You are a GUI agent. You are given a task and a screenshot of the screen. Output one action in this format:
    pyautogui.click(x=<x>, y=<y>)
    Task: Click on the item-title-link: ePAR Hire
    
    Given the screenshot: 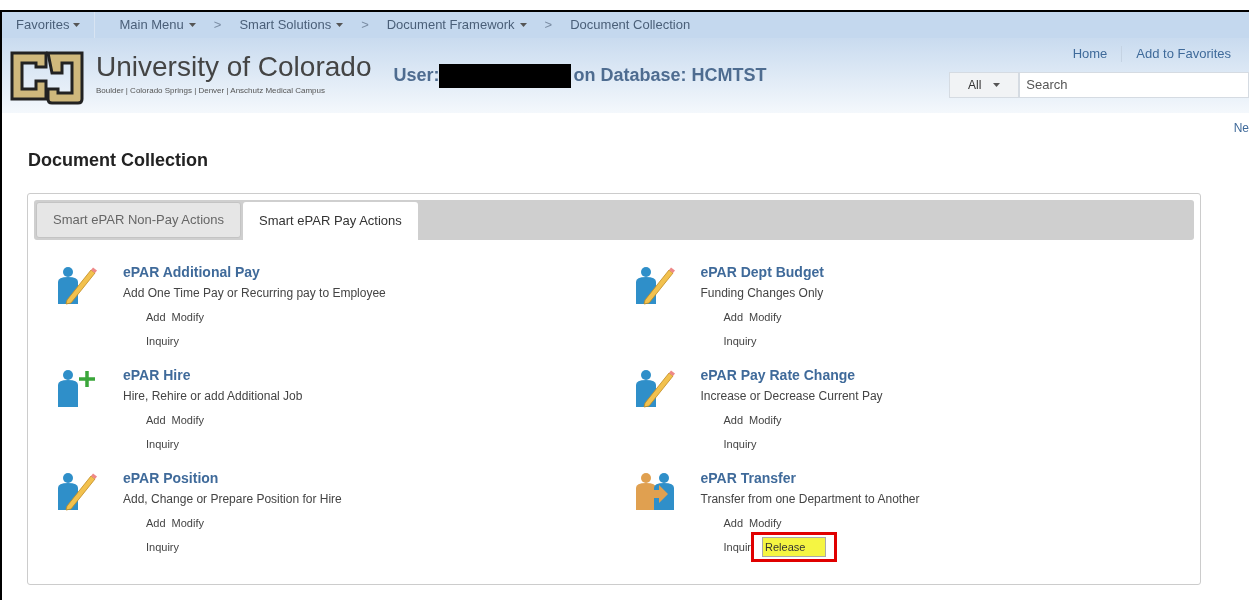 What is the action you would take?
    pyautogui.click(x=213, y=375)
    